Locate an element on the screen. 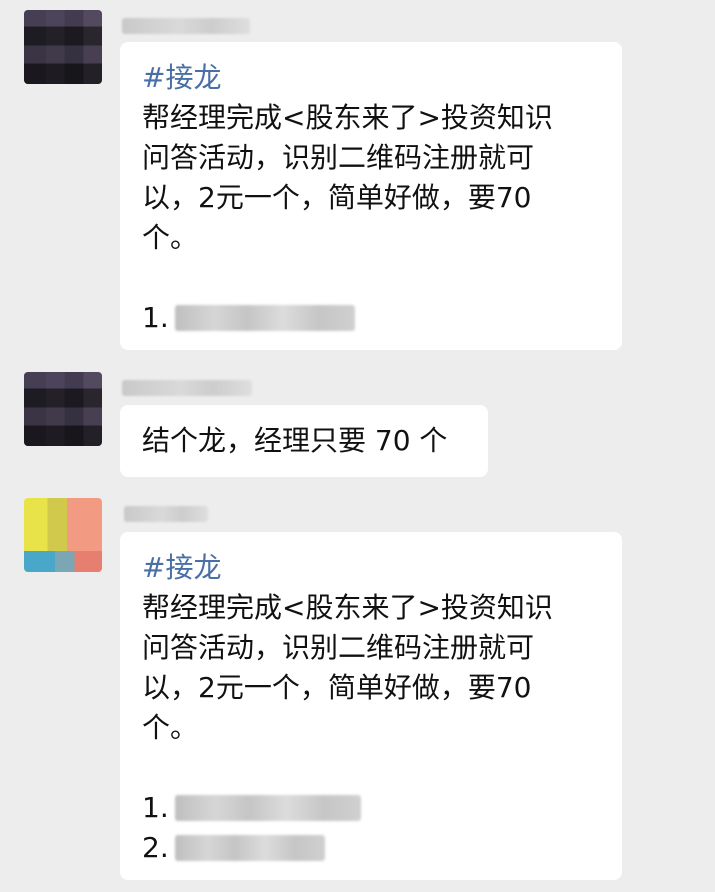 The height and width of the screenshot is (892, 715). message-bubble: 结个龙，经理只要 70 个 is located at coordinates (304, 441).